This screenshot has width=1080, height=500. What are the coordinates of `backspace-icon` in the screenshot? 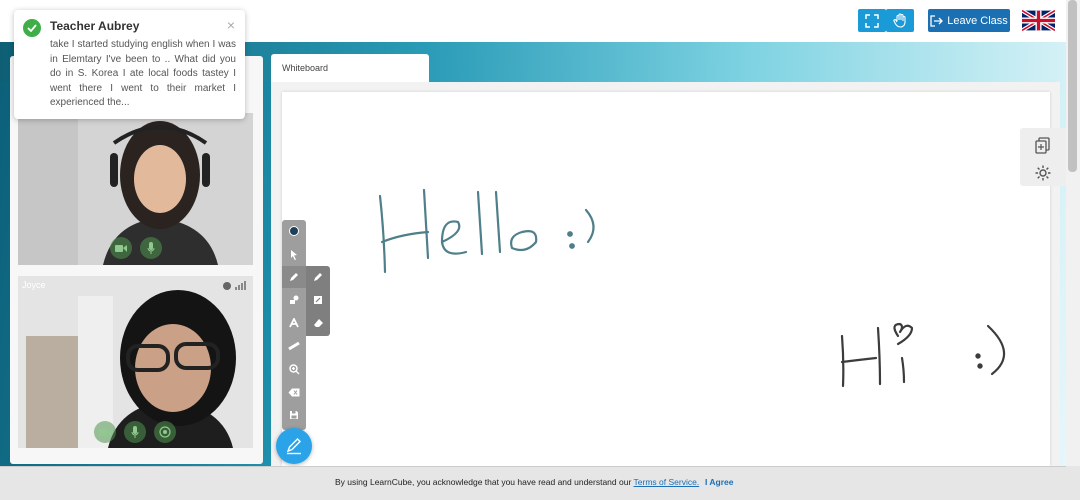 It's located at (294, 392).